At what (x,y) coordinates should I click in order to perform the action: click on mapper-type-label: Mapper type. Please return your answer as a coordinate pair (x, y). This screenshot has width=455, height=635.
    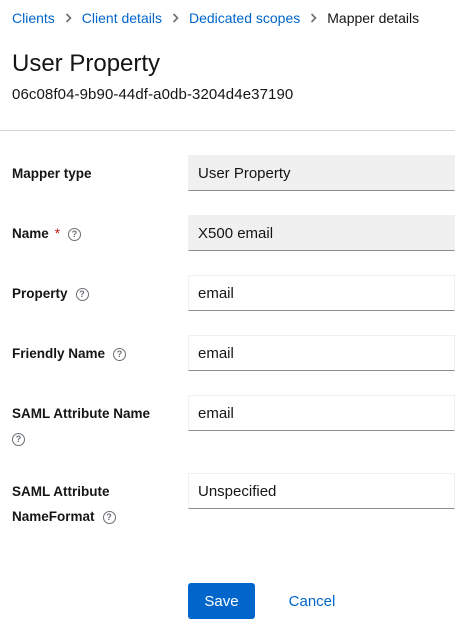
    Looking at the image, I should click on (52, 173).